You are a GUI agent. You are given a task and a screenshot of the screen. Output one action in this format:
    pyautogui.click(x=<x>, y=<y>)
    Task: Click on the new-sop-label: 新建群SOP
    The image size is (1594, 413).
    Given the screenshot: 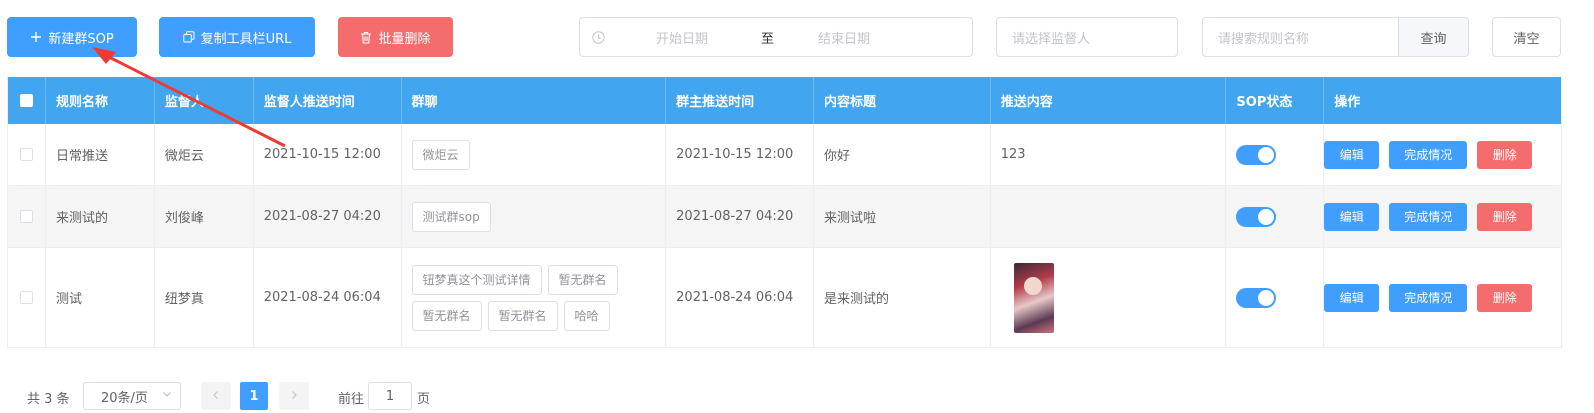 What is the action you would take?
    pyautogui.click(x=81, y=39)
    